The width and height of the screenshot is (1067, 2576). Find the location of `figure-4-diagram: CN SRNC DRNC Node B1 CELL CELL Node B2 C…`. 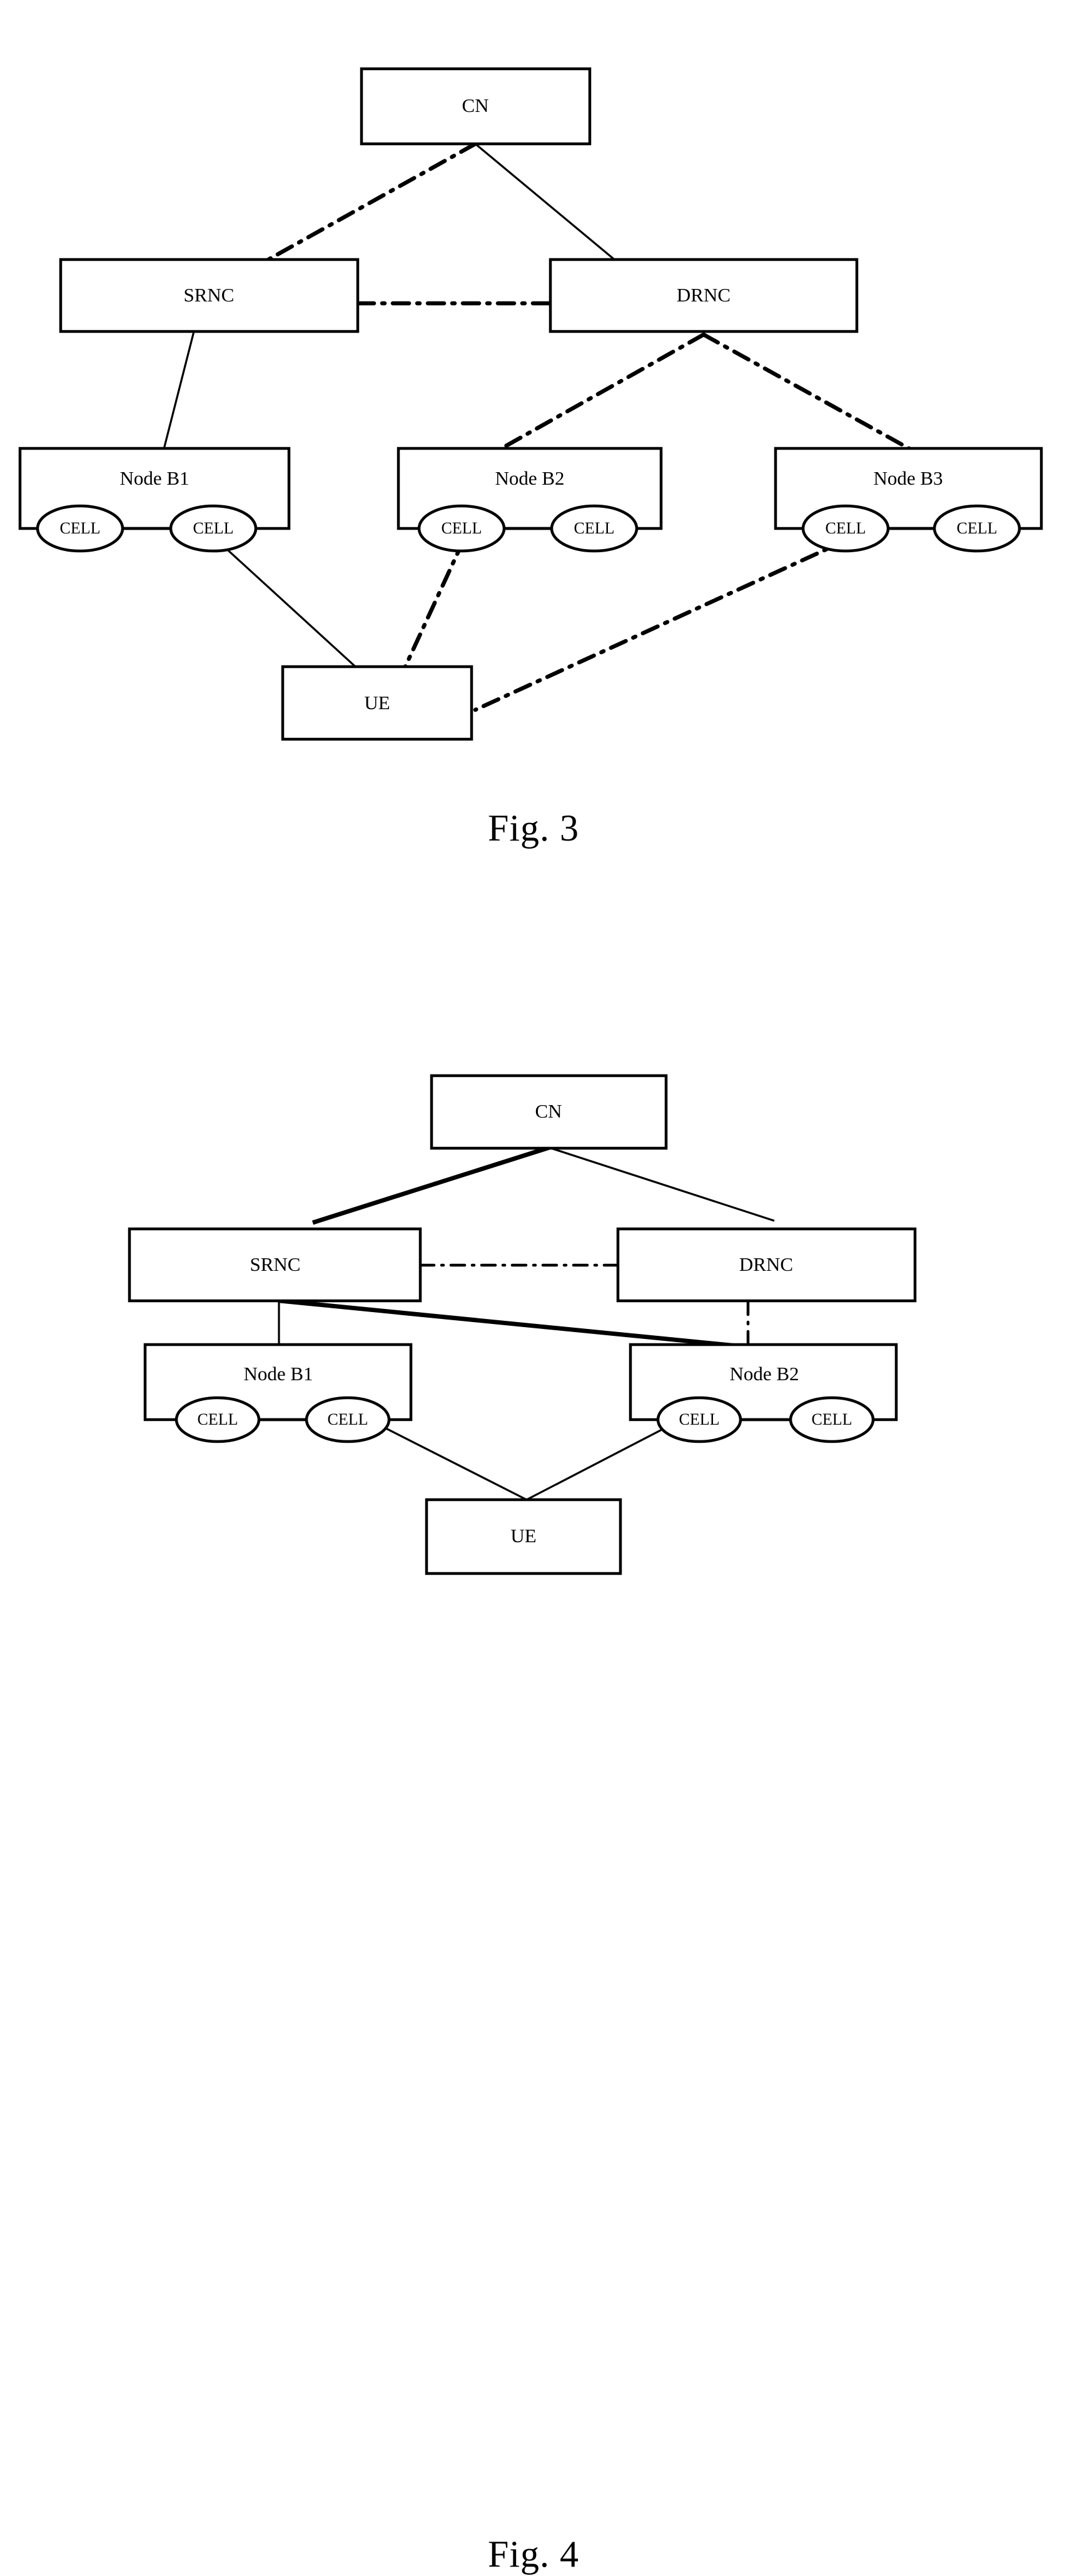

figure-4-diagram: CN SRNC DRNC Node B1 CELL CELL Node B2 C… is located at coordinates (522, 1324).